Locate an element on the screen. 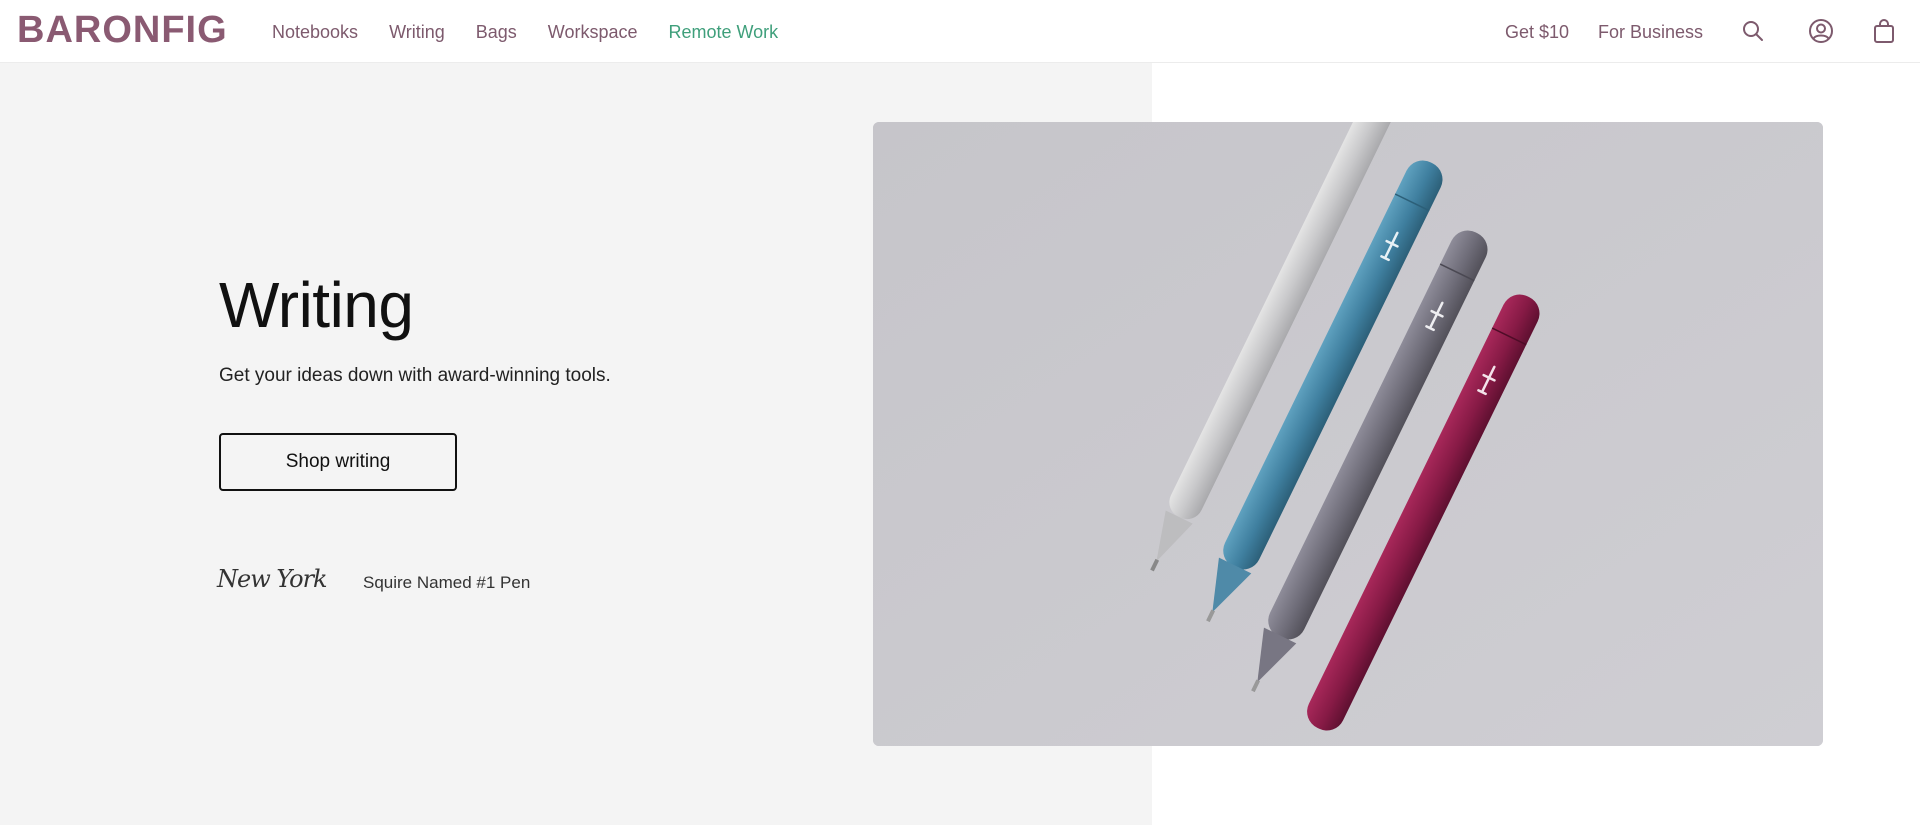  nav-writing: Writing is located at coordinates (417, 32).